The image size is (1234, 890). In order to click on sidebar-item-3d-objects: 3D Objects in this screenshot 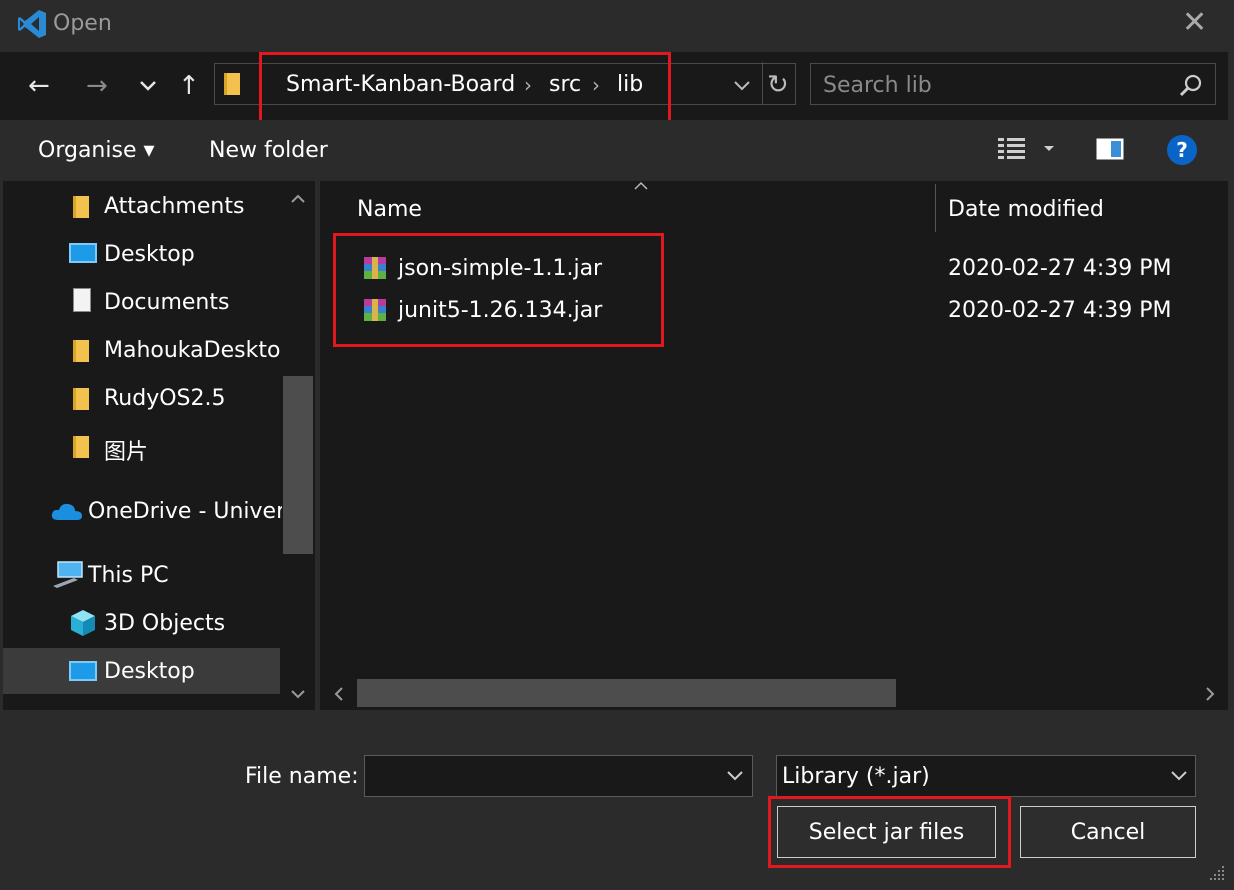, I will do `click(164, 623)`.